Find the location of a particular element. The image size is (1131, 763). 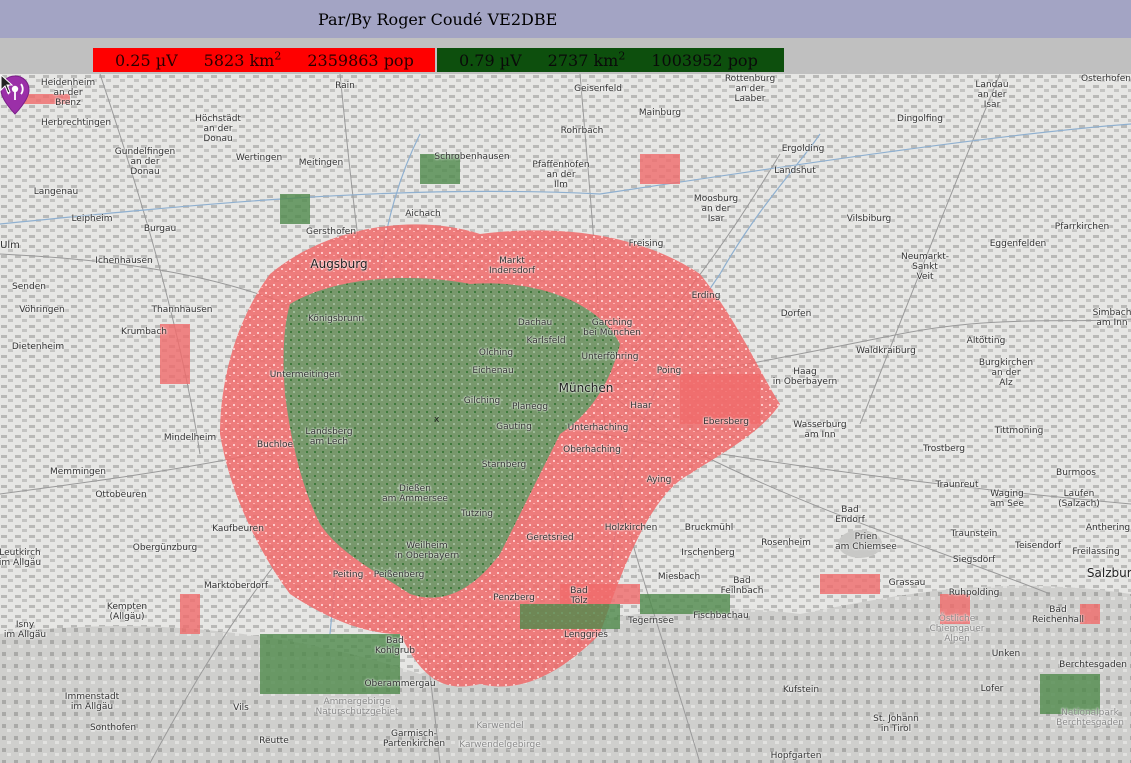

place-label: Isny im Allgäu is located at coordinates (25, 630).